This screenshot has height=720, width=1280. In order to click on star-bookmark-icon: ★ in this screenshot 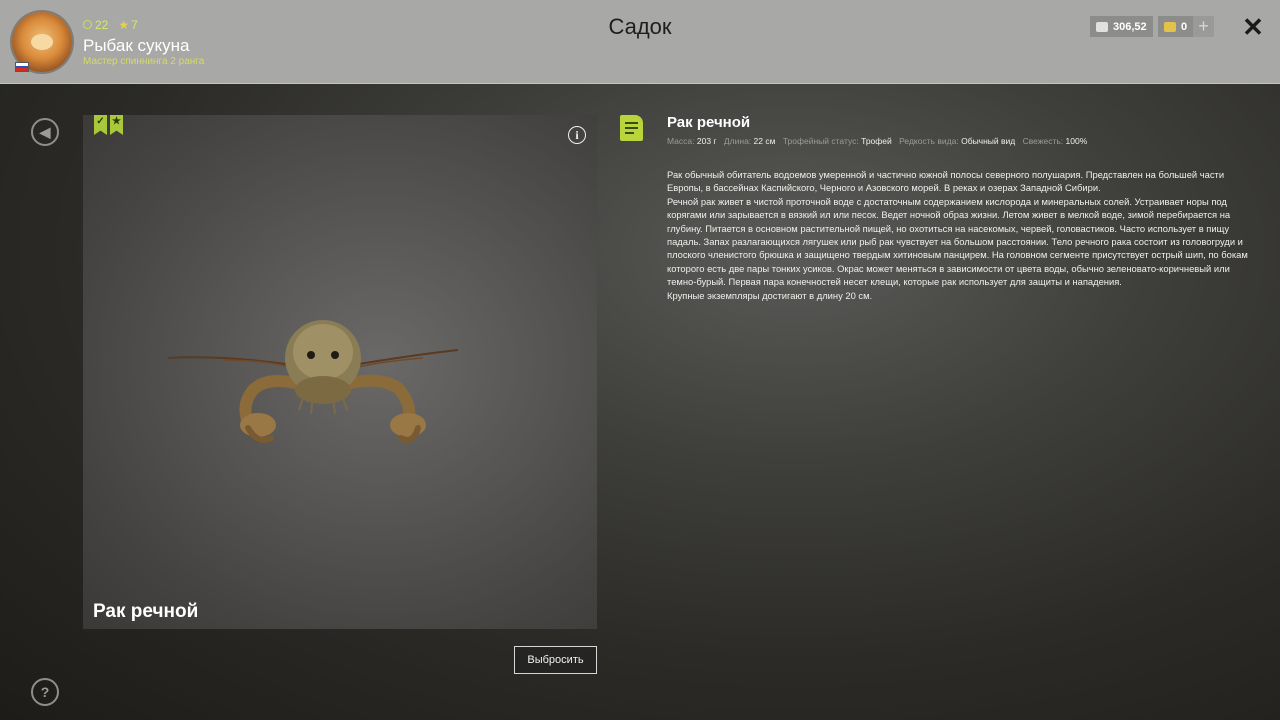, I will do `click(116, 125)`.